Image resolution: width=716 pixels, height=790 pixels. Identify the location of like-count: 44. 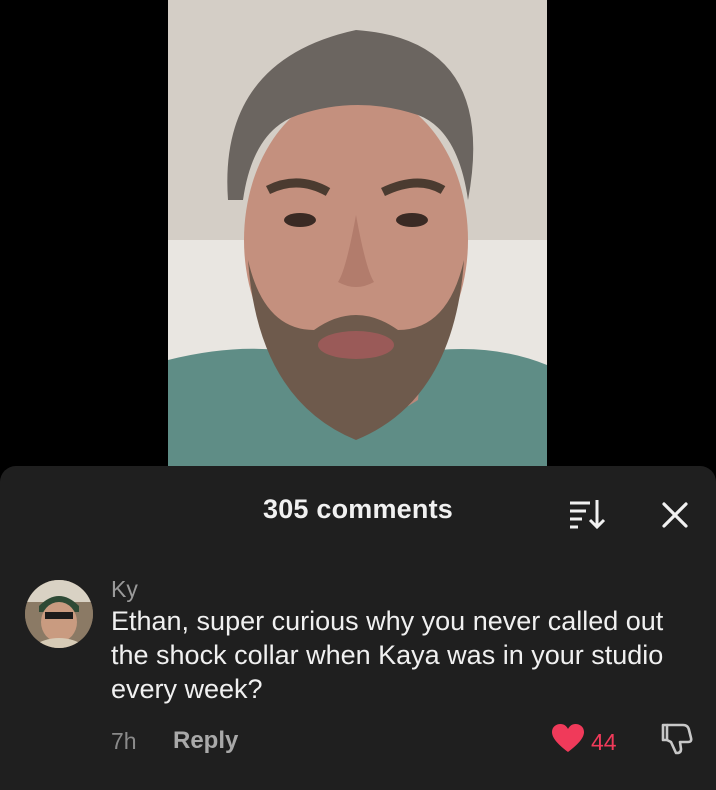
(604, 742).